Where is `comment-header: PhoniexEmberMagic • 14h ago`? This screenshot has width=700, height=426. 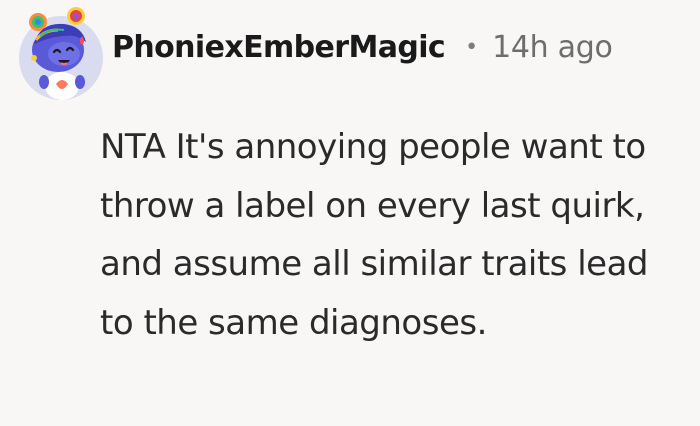 comment-header: PhoniexEmberMagic • 14h ago is located at coordinates (362, 47).